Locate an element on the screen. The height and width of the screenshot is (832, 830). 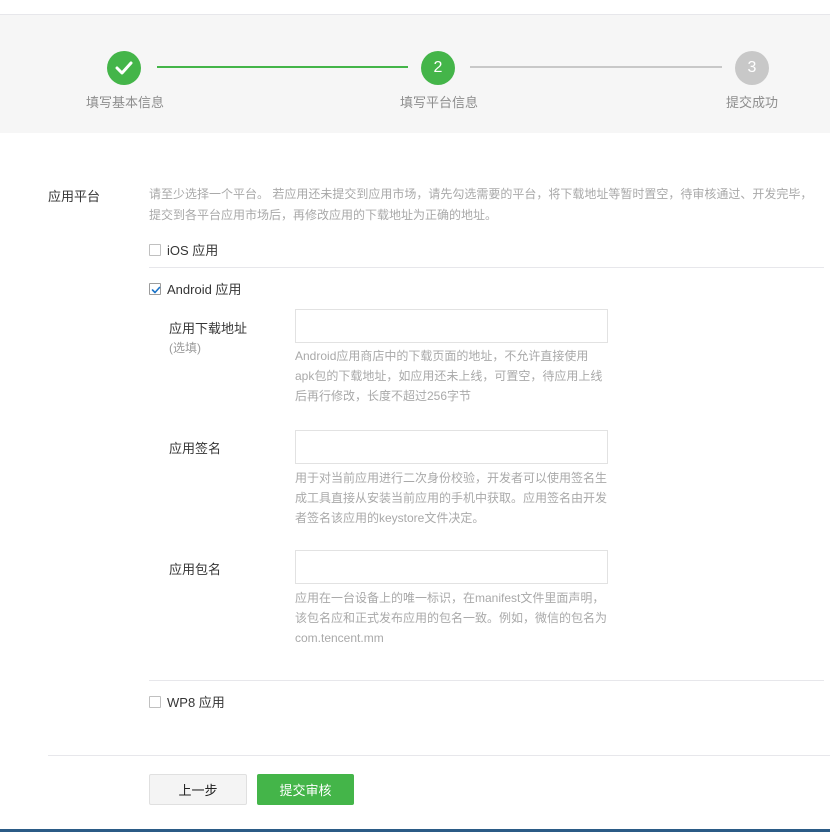
step-1-check-icon is located at coordinates (124, 68).